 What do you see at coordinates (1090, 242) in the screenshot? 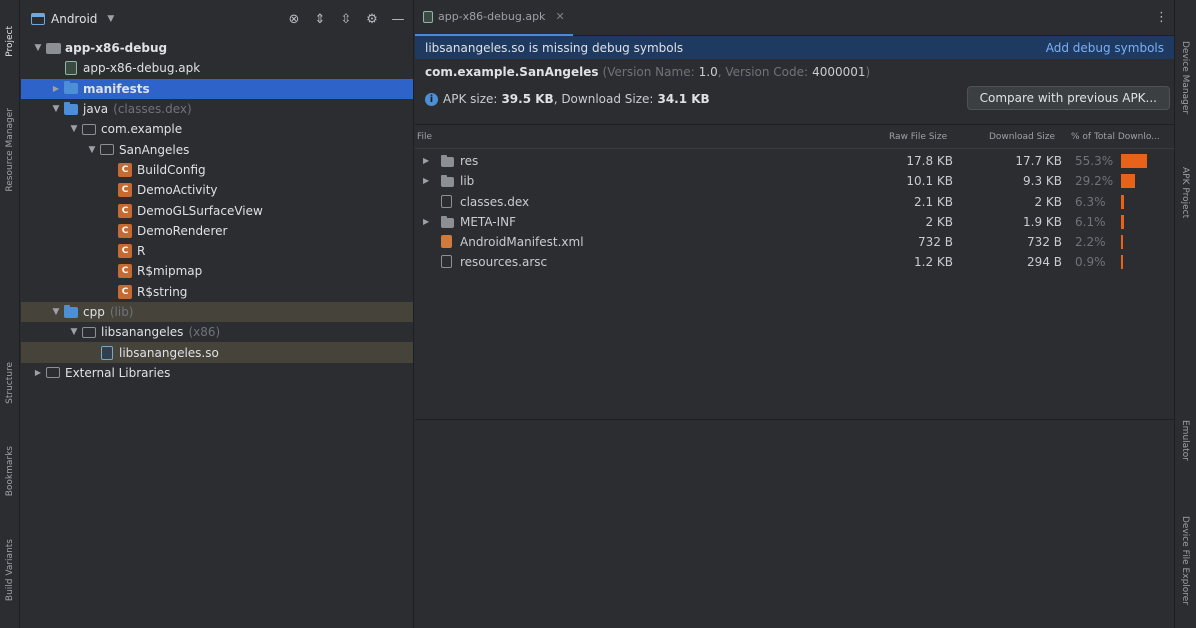
I see `percent-of-total: 2.2%` at bounding box center [1090, 242].